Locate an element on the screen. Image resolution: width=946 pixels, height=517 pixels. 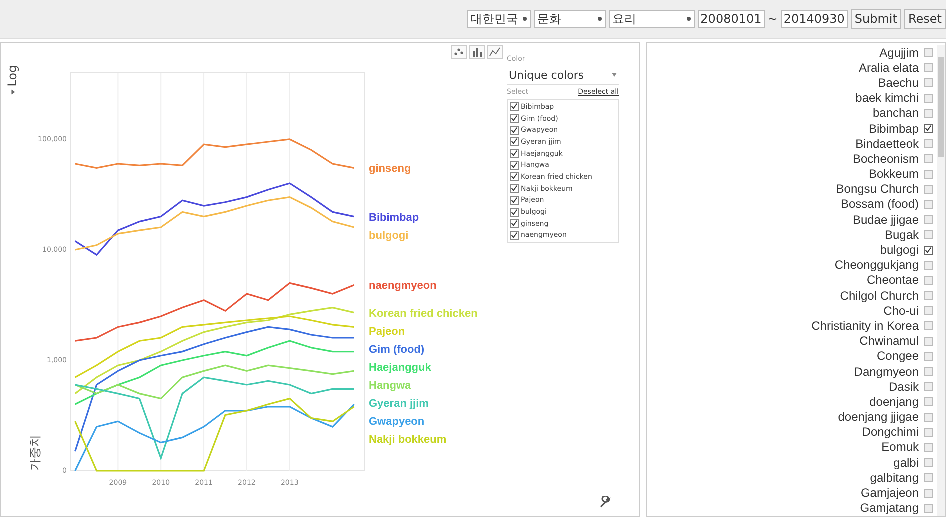
topic-name: banchan is located at coordinates (895, 113).